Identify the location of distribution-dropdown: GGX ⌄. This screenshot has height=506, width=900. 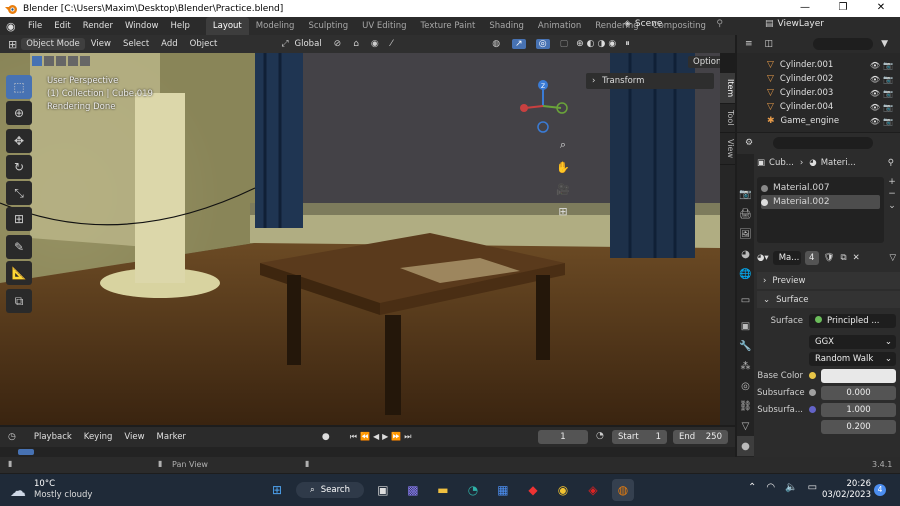
(852, 341).